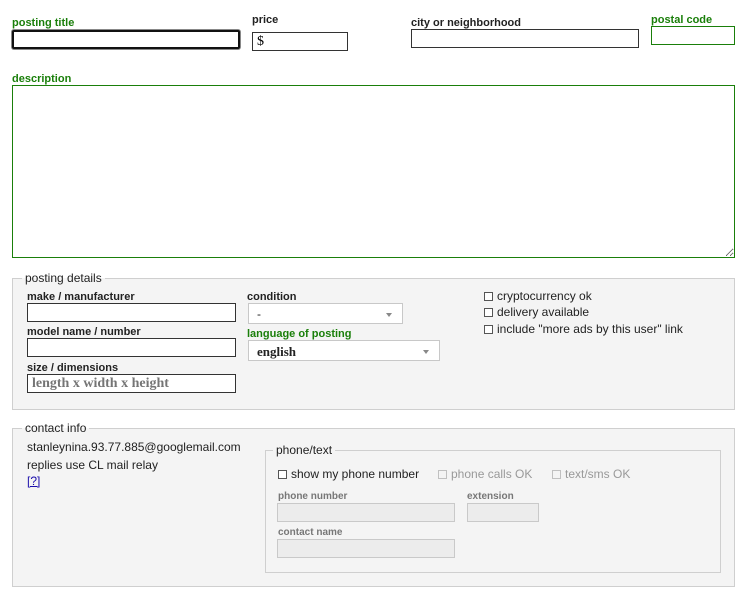 Image resolution: width=756 pixels, height=599 pixels. What do you see at coordinates (277, 351) in the screenshot?
I see `language-value: english` at bounding box center [277, 351].